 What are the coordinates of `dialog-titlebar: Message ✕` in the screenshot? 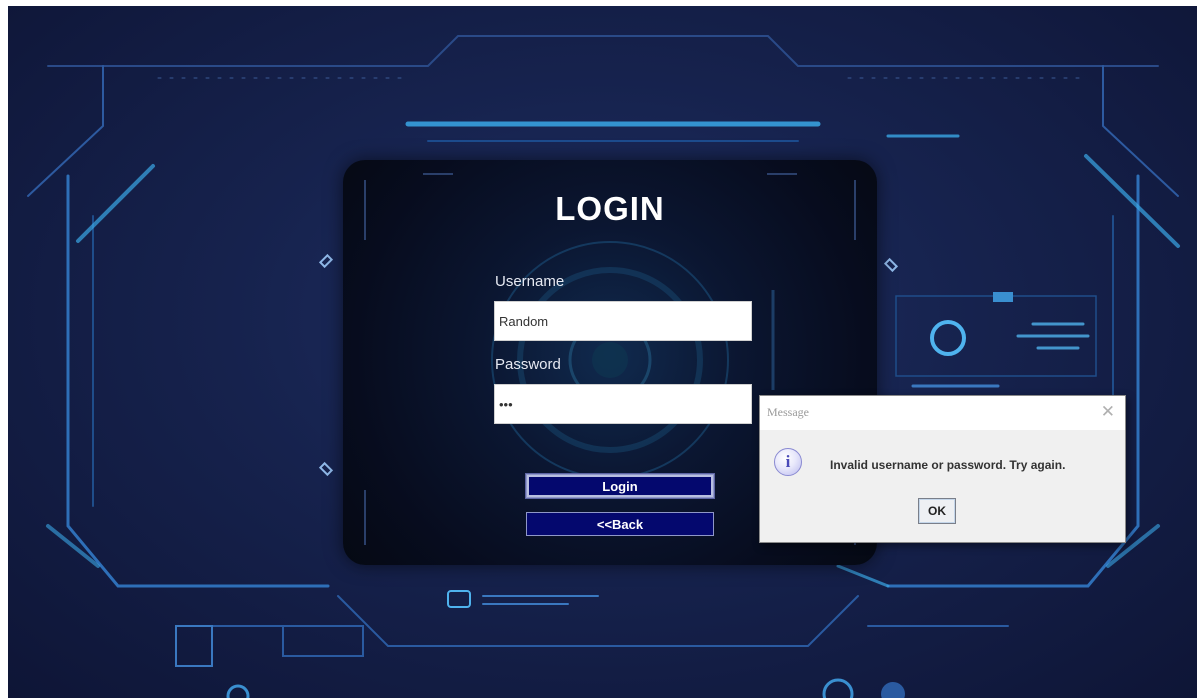 It's located at (942, 413).